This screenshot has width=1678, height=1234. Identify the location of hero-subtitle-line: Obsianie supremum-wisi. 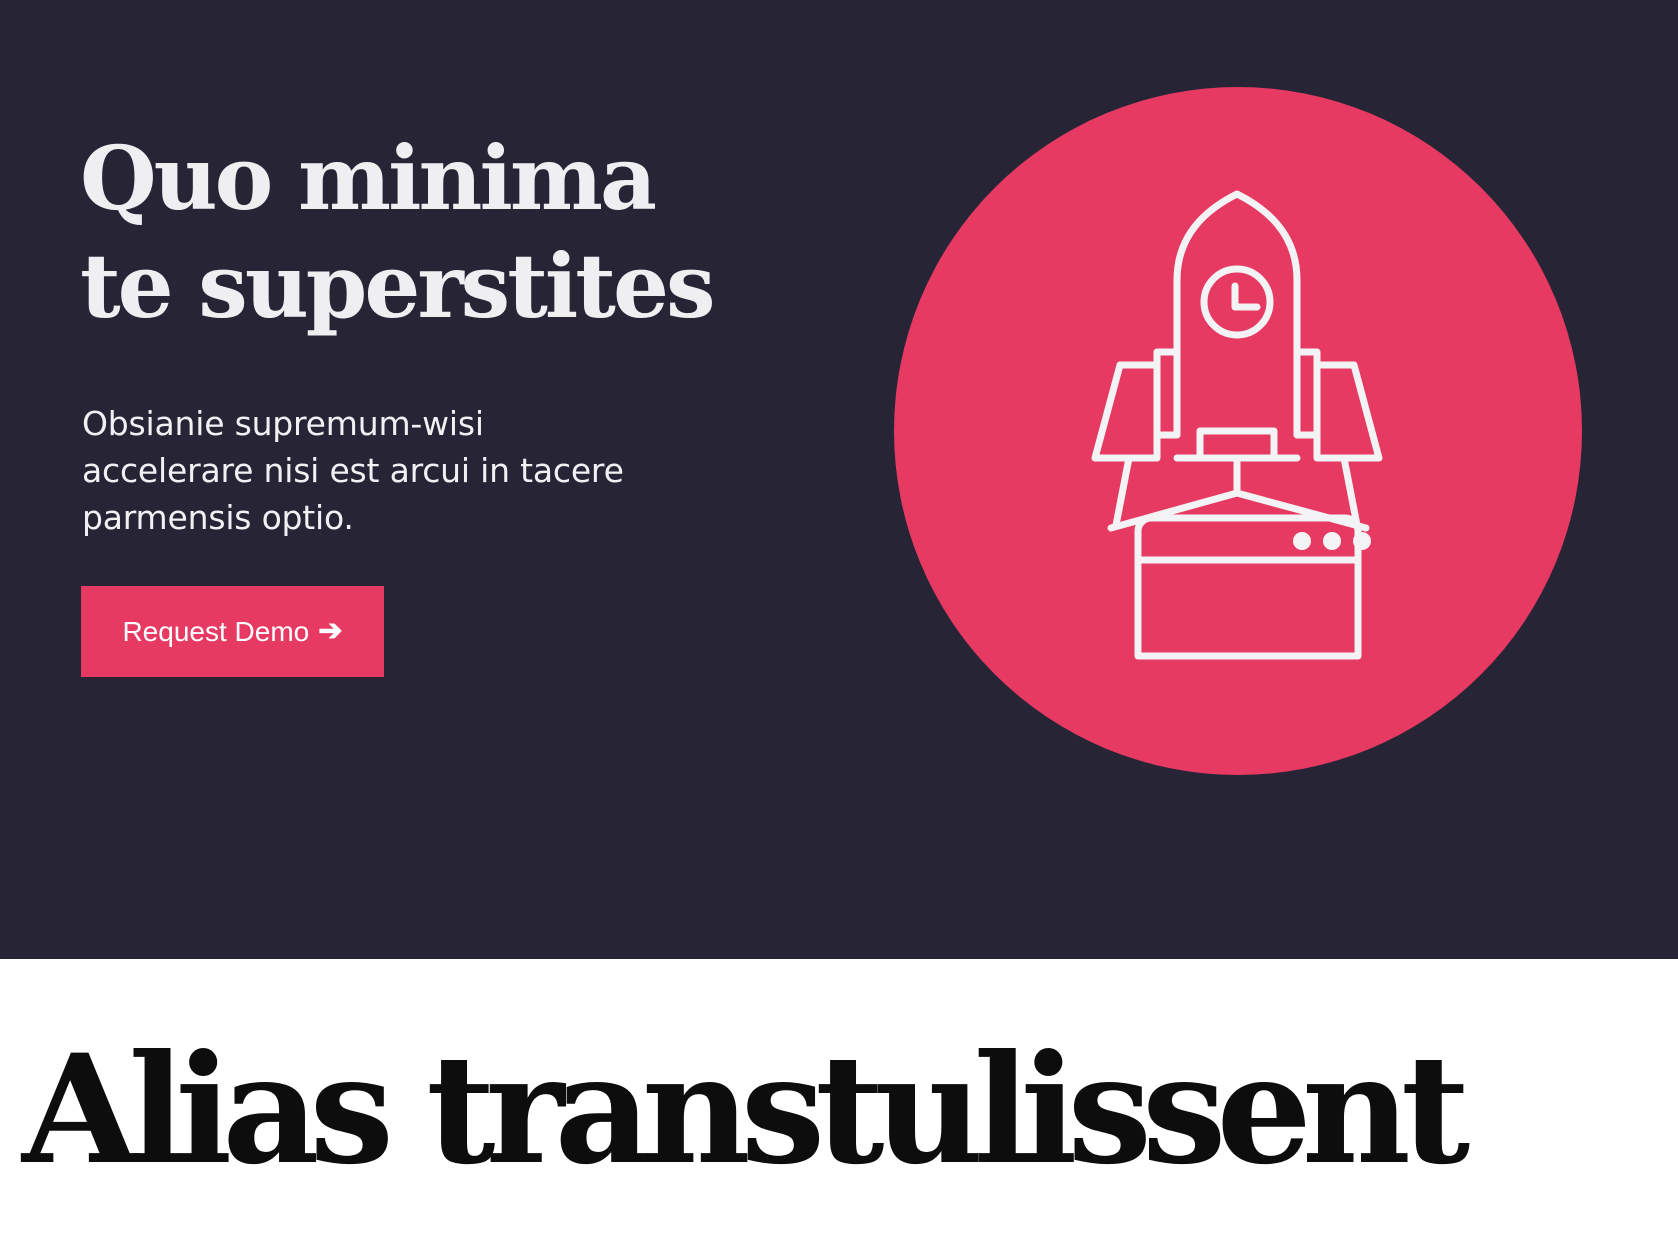
(283, 423).